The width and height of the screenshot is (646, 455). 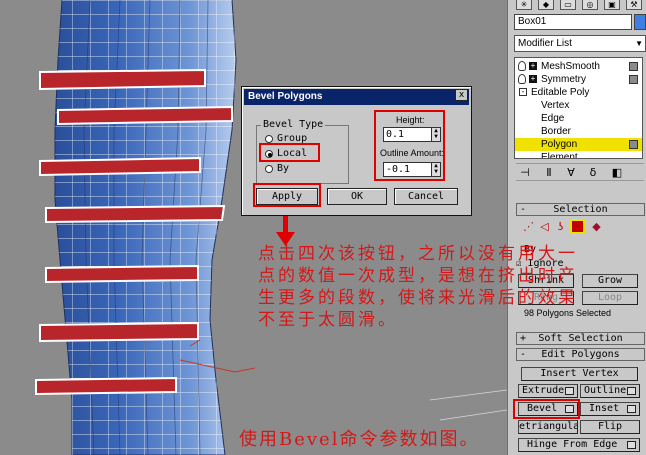 What do you see at coordinates (610, 427) in the screenshot?
I see `flip-button: Flip` at bounding box center [610, 427].